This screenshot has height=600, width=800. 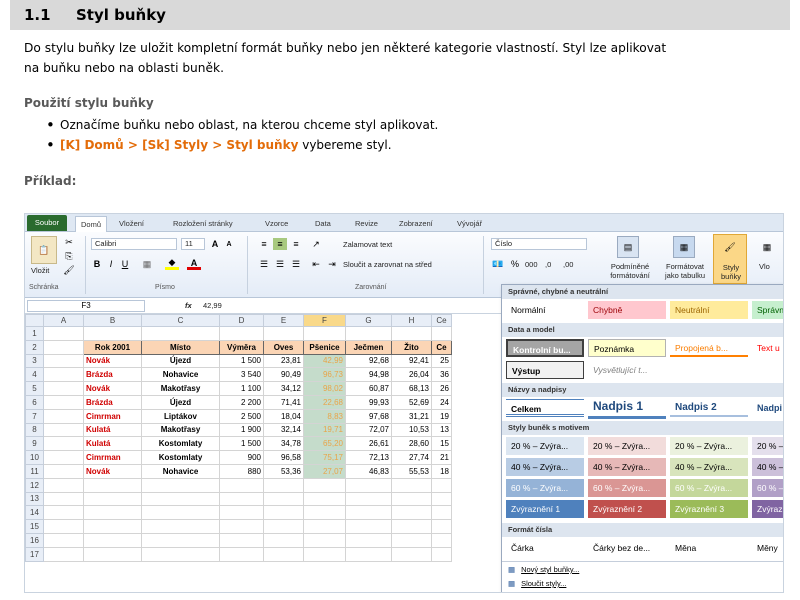 What do you see at coordinates (539, 244) in the screenshot?
I see `number-format-select: Číslo` at bounding box center [539, 244].